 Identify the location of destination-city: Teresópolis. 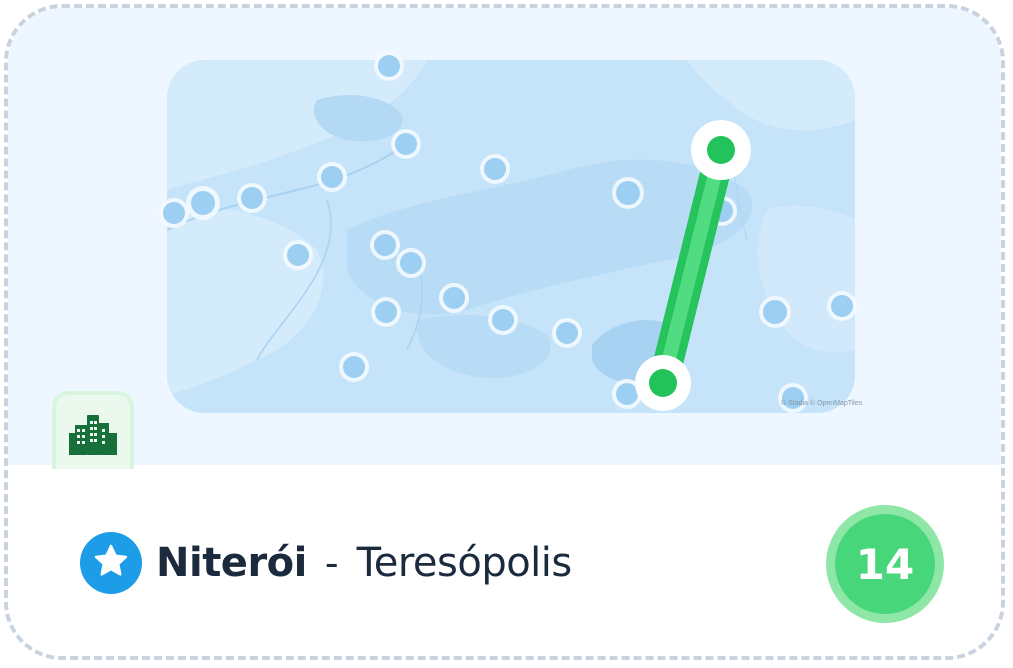
(464, 563).